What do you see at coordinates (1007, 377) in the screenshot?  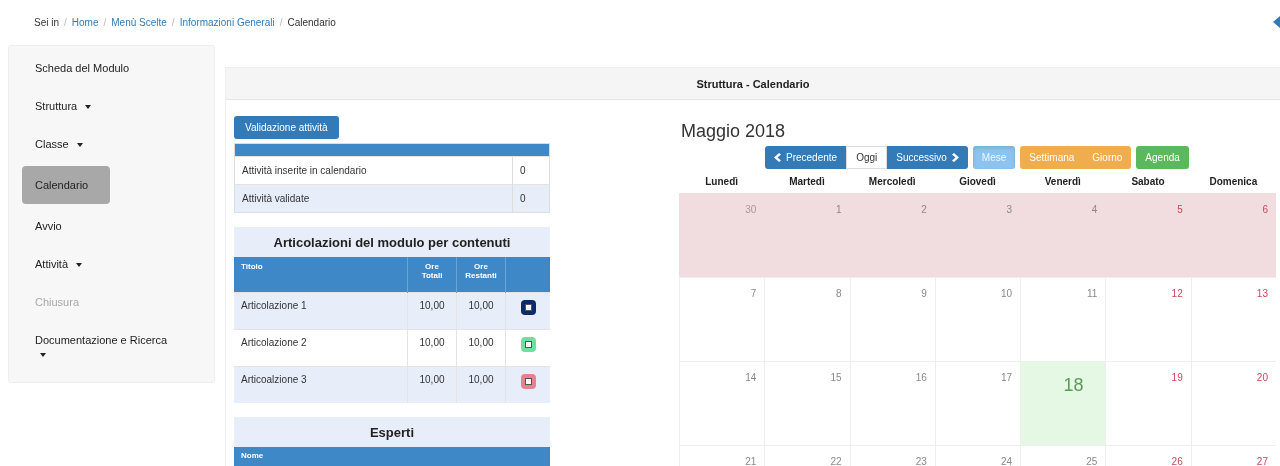 I see `day-number: 17` at bounding box center [1007, 377].